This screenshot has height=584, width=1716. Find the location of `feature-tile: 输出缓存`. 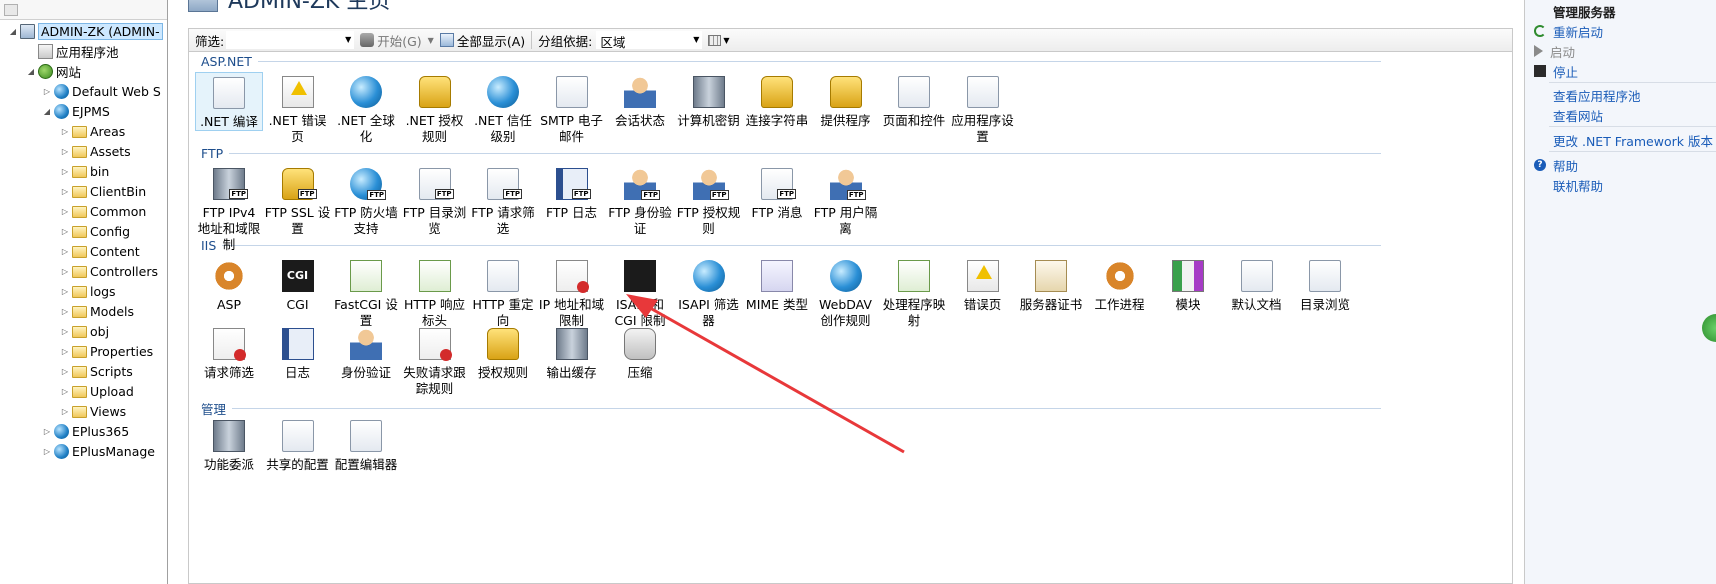

feature-tile: 输出缓存 is located at coordinates (572, 352).